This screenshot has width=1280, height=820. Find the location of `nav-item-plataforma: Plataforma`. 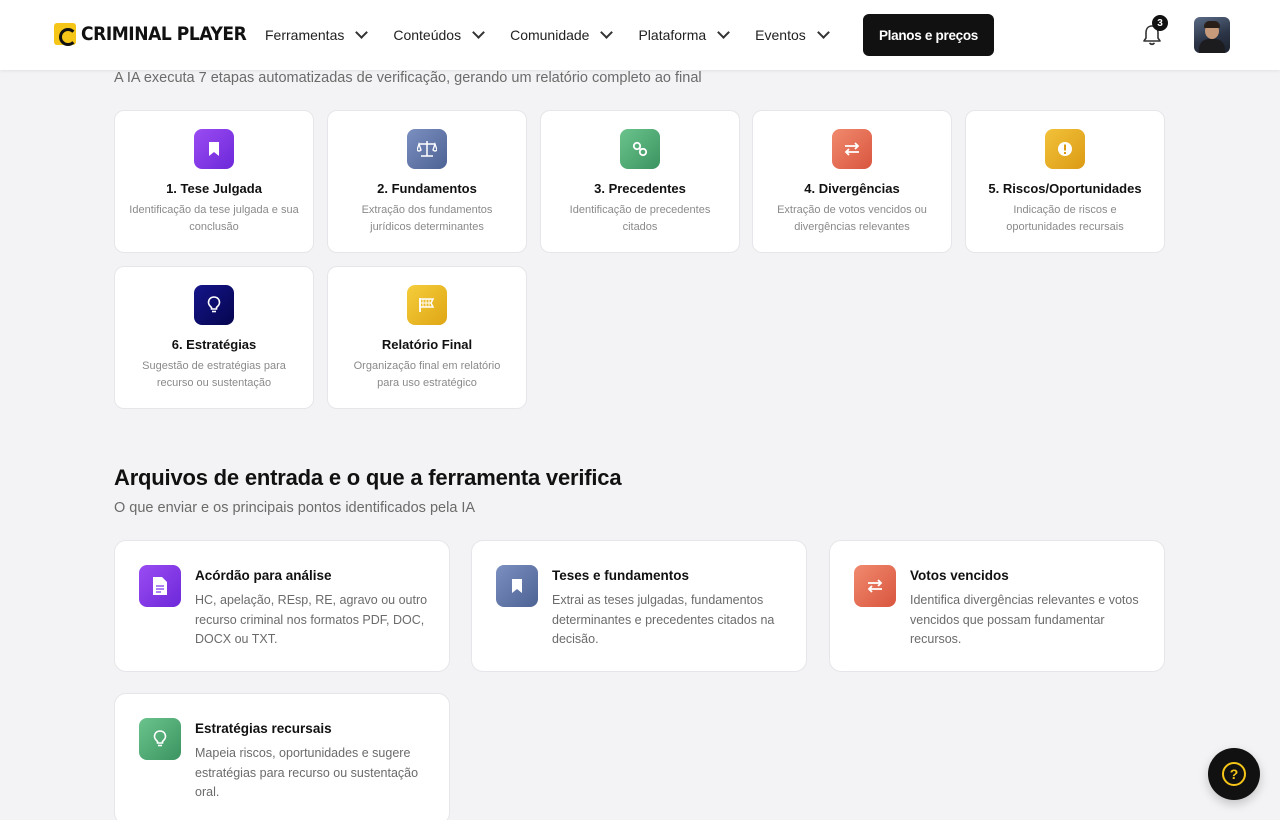

nav-item-plataforma: Plataforma is located at coordinates (684, 34).